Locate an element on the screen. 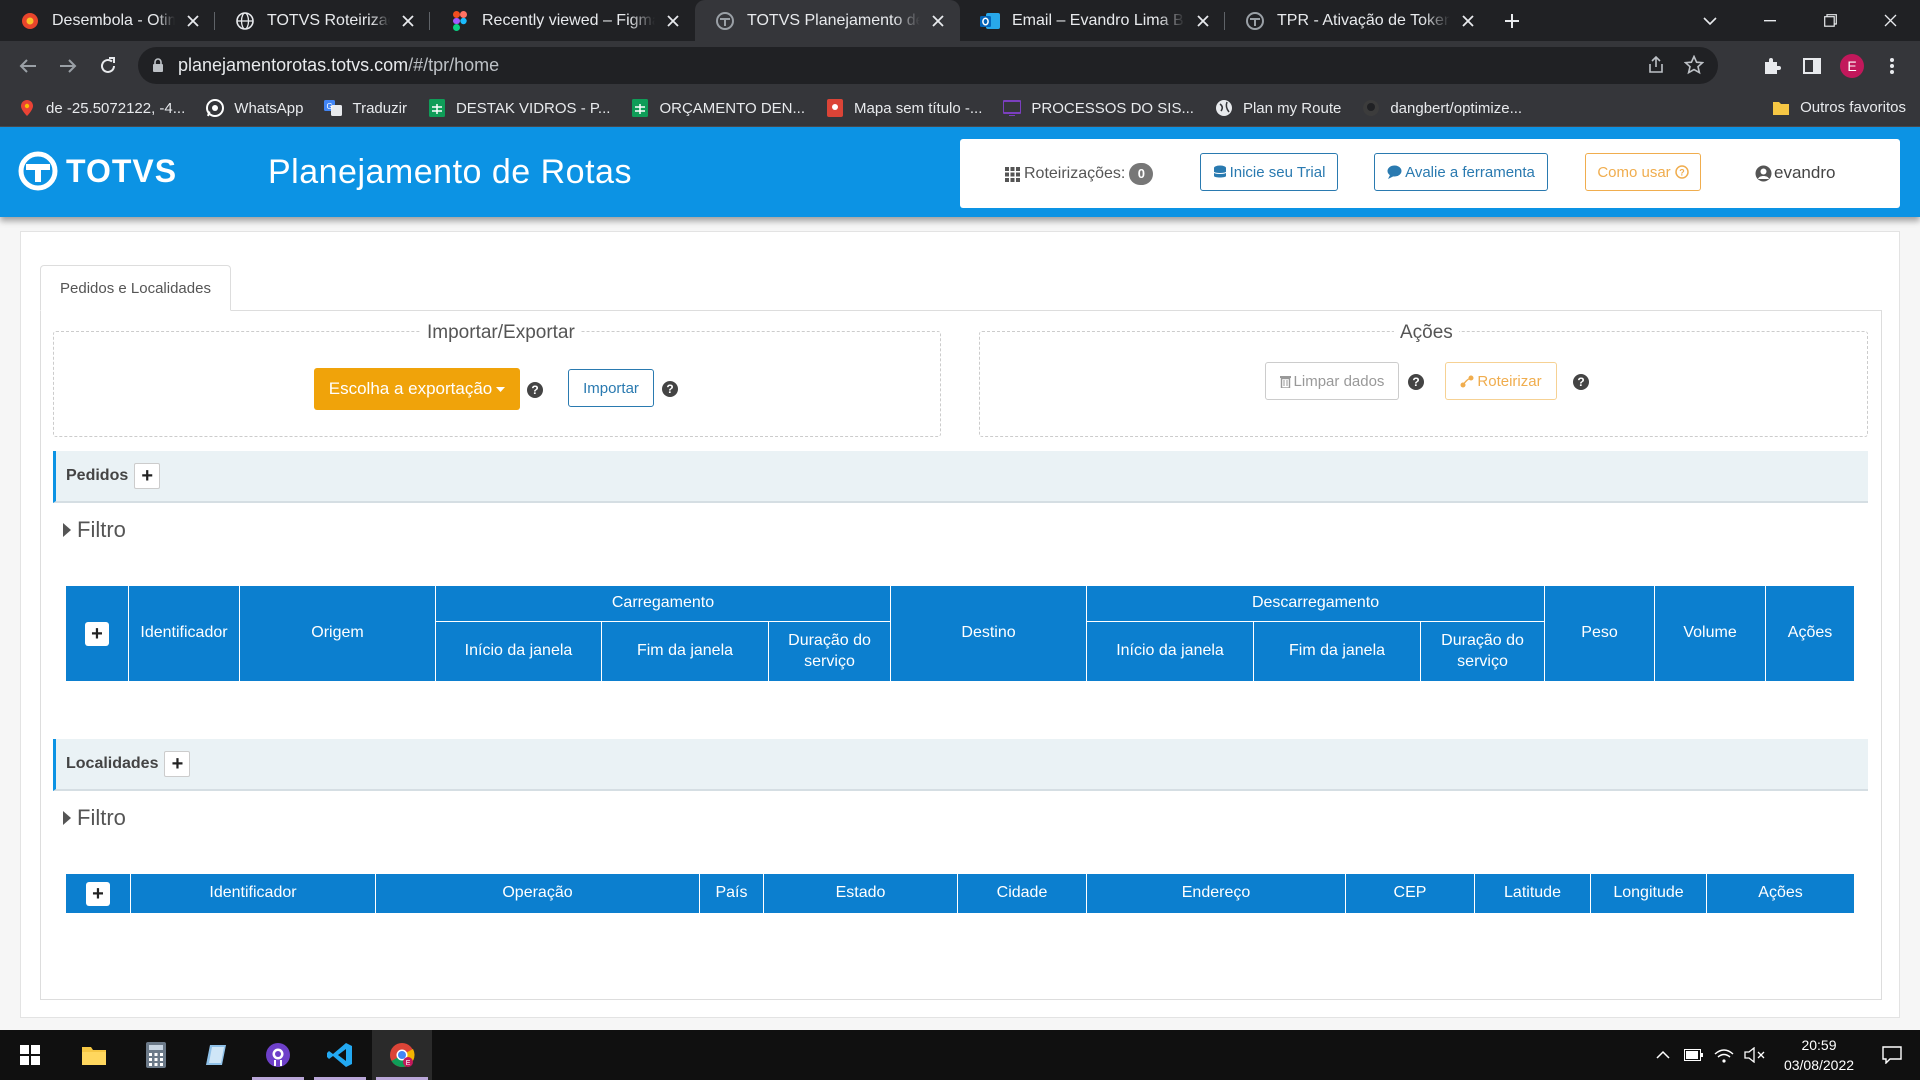 Image resolution: width=1920 pixels, height=1080 pixels. column-header: Volume is located at coordinates (1710, 633).